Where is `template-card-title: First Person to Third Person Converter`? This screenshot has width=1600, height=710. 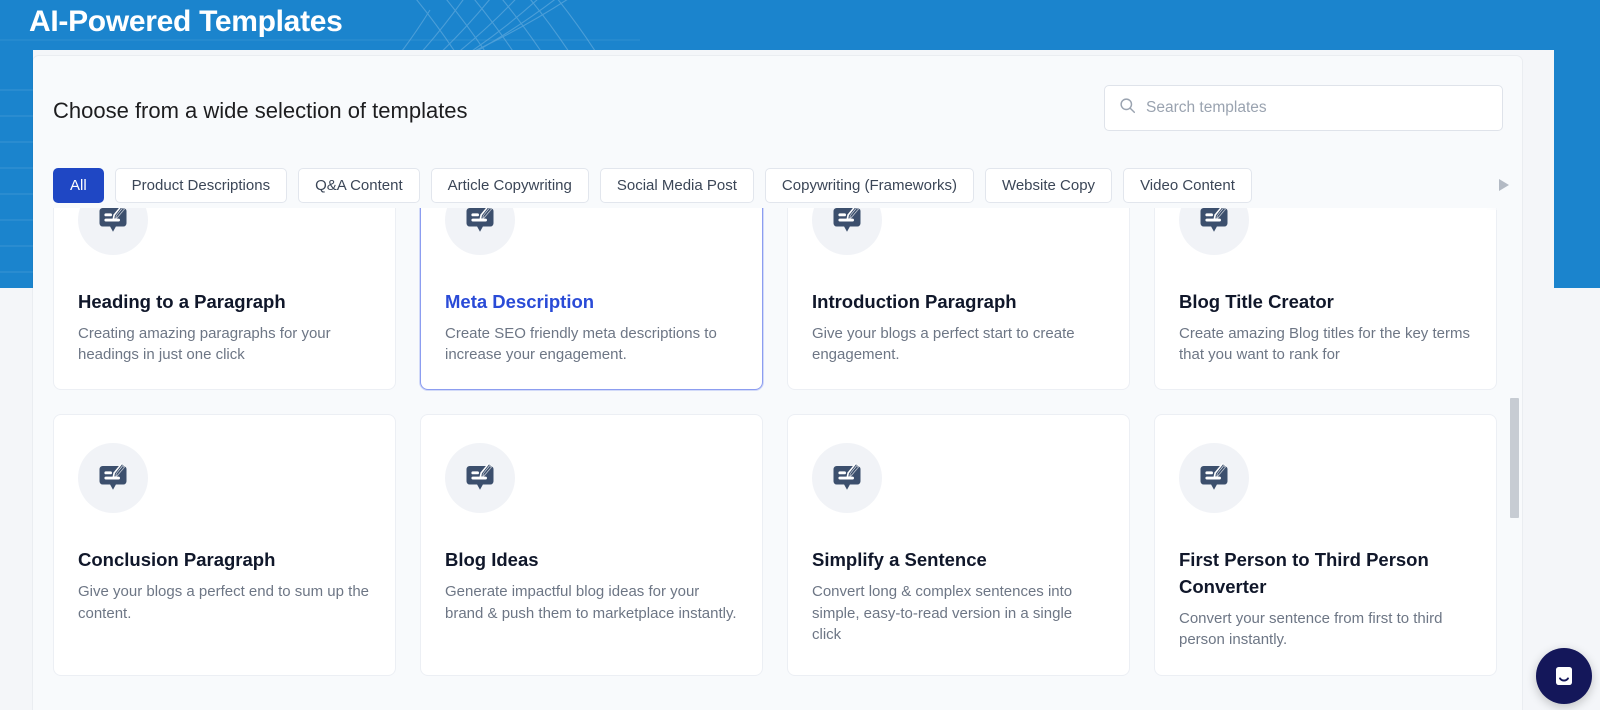 template-card-title: First Person to Third Person Converter is located at coordinates (1304, 573).